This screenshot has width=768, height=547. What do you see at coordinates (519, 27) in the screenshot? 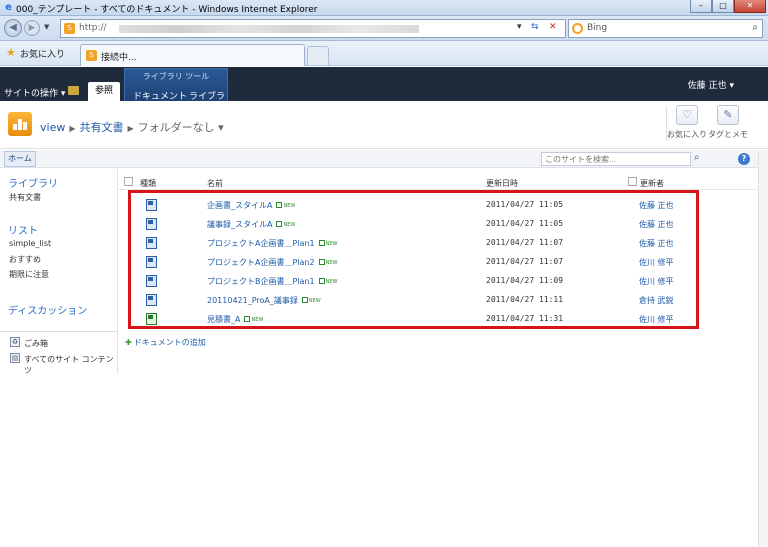
I see `url-dropdown-icon: ▾` at bounding box center [519, 27].